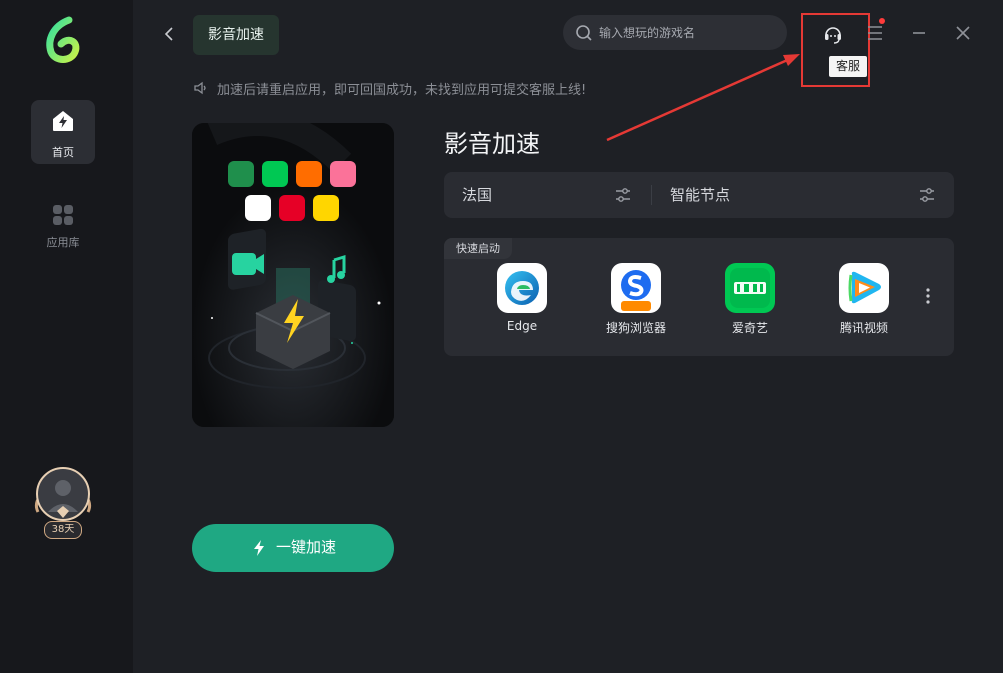 The height and width of the screenshot is (673, 1003). What do you see at coordinates (258, 208) in the screenshot?
I see `youku-badge-icon` at bounding box center [258, 208].